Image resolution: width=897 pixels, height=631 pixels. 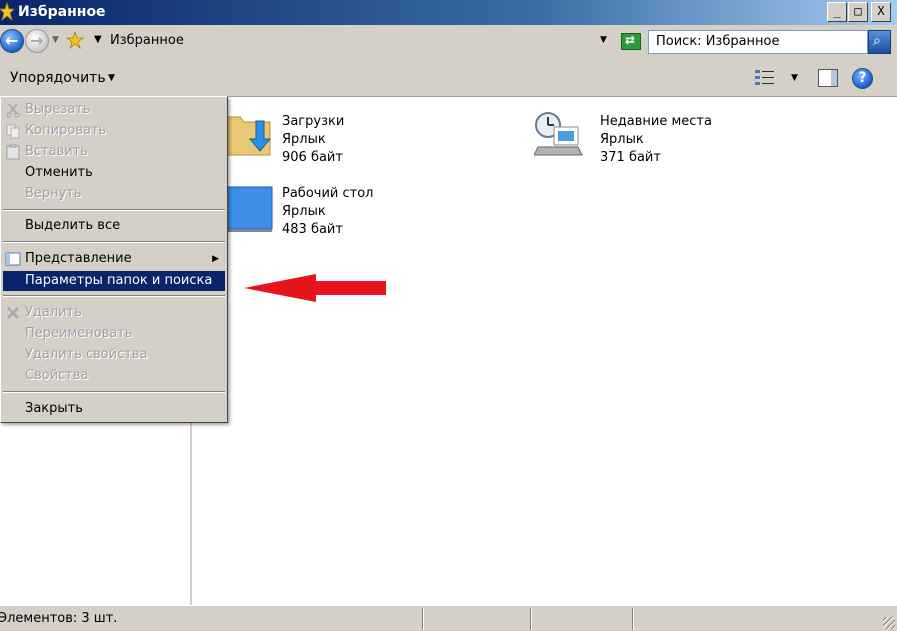 I want to click on file-name: Недавние места, so click(x=656, y=121).